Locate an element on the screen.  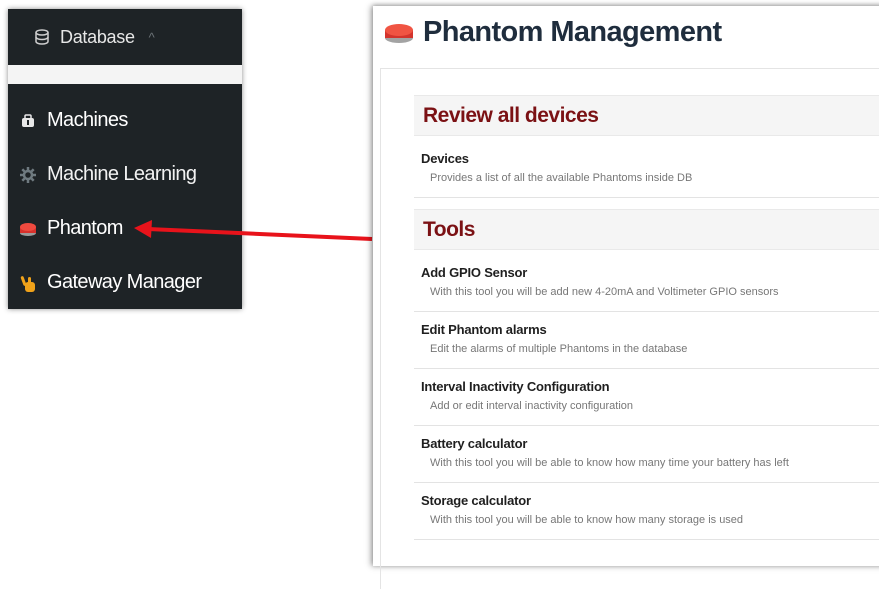
section-tools: Tools is located at coordinates (646, 229).